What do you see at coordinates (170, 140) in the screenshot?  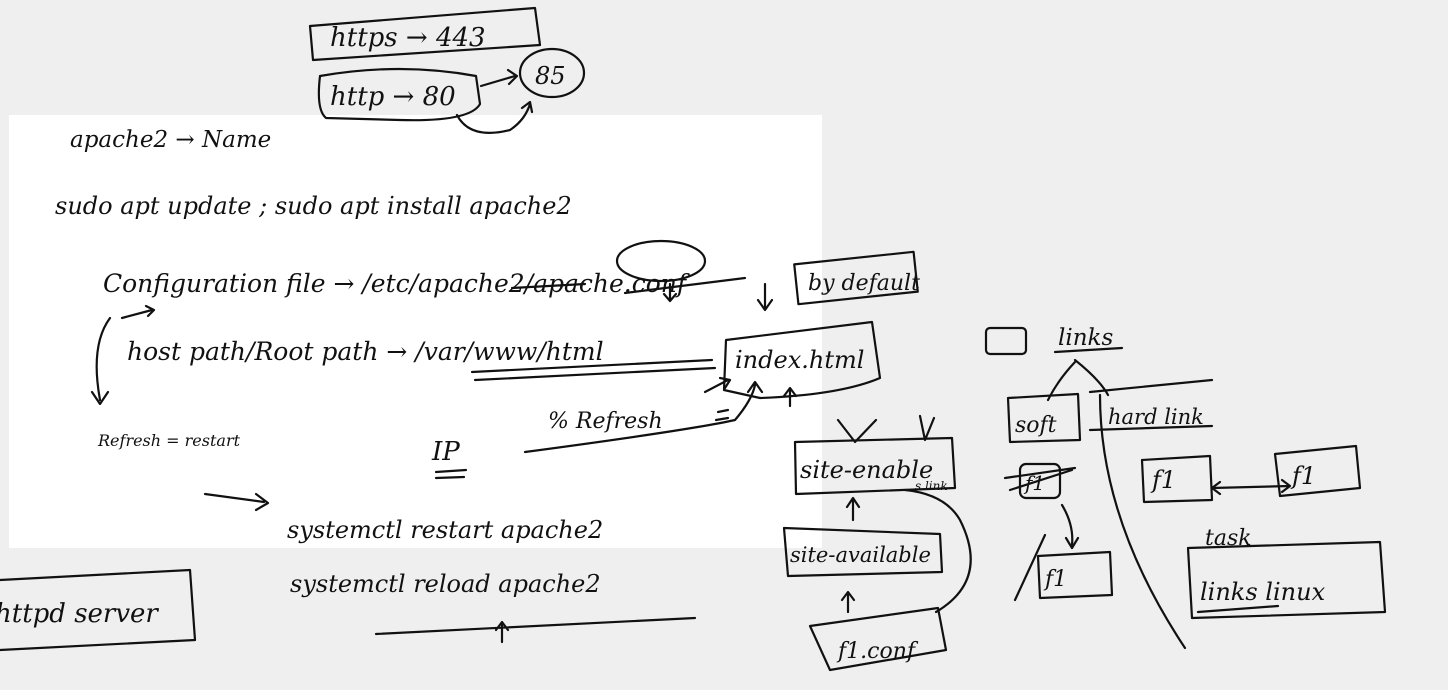 I see `apache2-note: apache2 → Name` at bounding box center [170, 140].